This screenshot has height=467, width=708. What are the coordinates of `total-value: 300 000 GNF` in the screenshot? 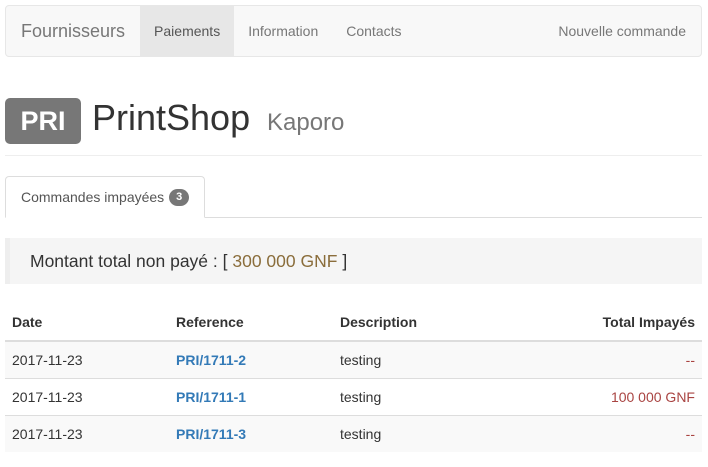 It's located at (285, 260).